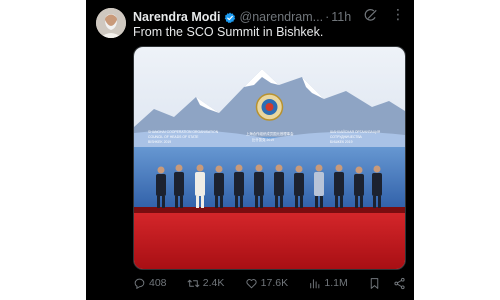 The height and width of the screenshot is (300, 500). Describe the element at coordinates (251, 283) in the screenshot. I see `like-icon` at that location.